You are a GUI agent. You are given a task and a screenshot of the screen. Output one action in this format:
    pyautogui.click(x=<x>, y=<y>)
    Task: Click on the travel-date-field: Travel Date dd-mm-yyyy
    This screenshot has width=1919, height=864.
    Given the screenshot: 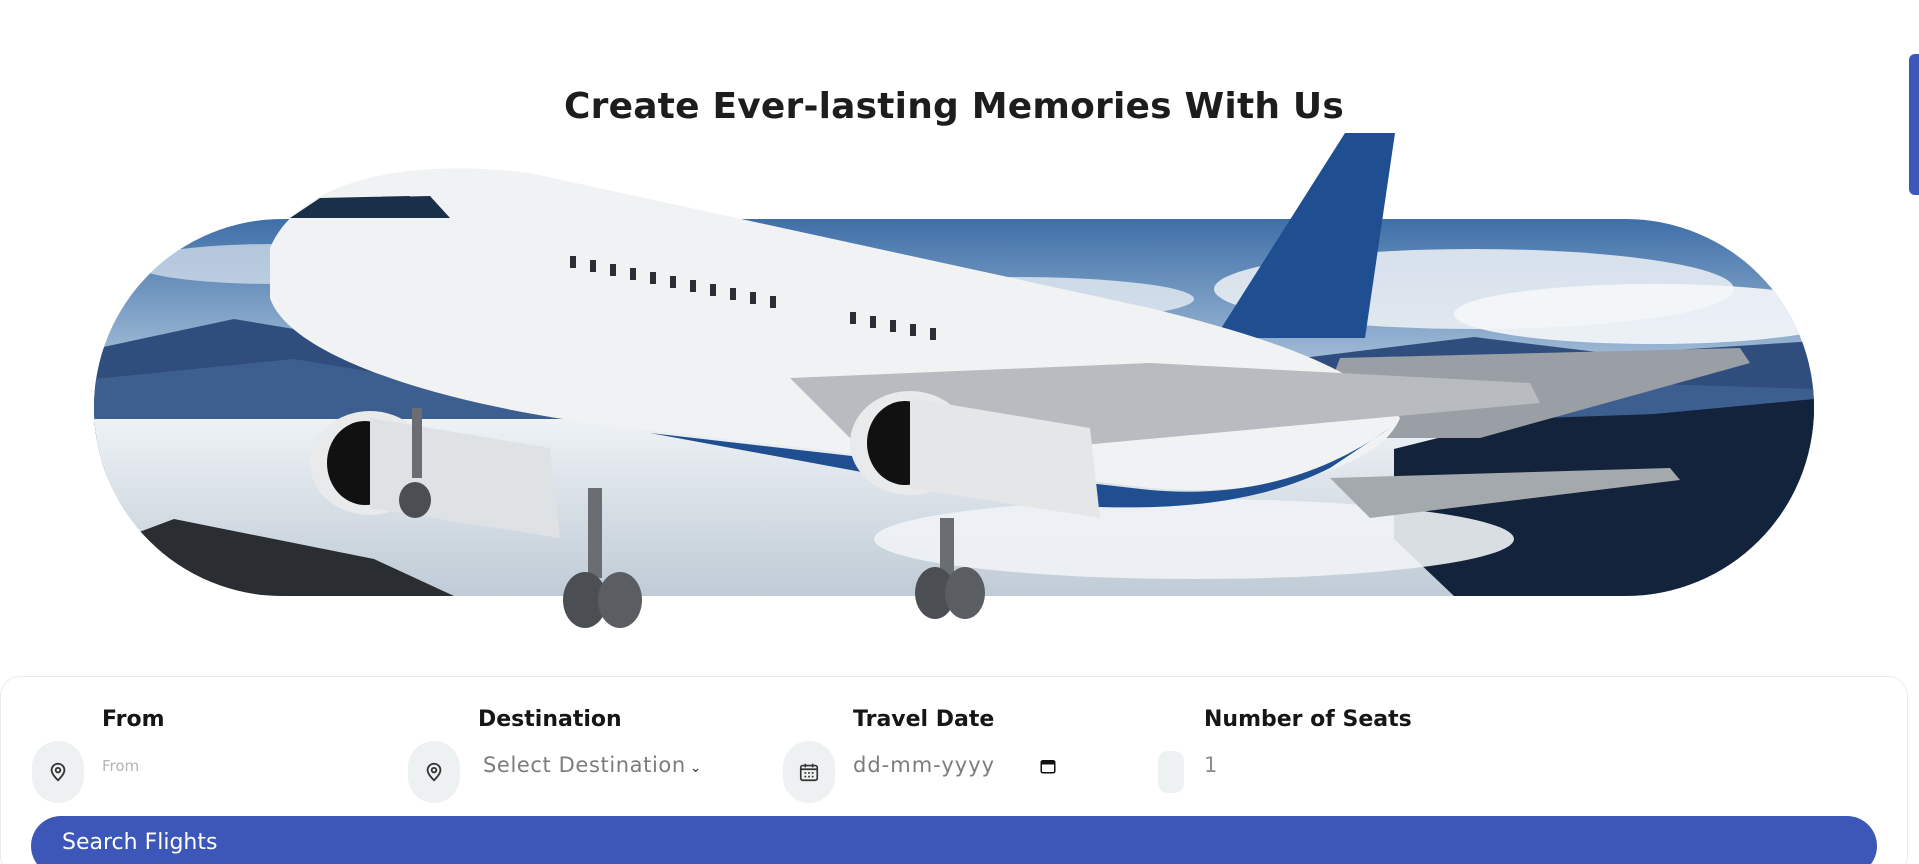 What is the action you would take?
    pyautogui.click(x=953, y=755)
    